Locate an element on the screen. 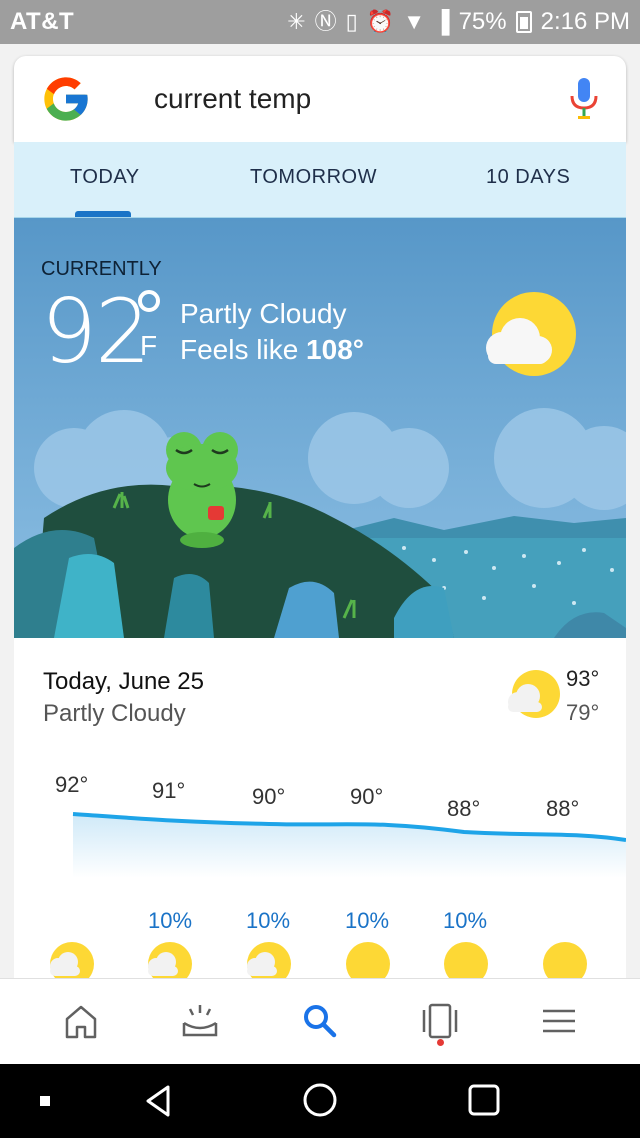 This screenshot has height=1138, width=640. alarm-icon: ⏰ is located at coordinates (380, 21).